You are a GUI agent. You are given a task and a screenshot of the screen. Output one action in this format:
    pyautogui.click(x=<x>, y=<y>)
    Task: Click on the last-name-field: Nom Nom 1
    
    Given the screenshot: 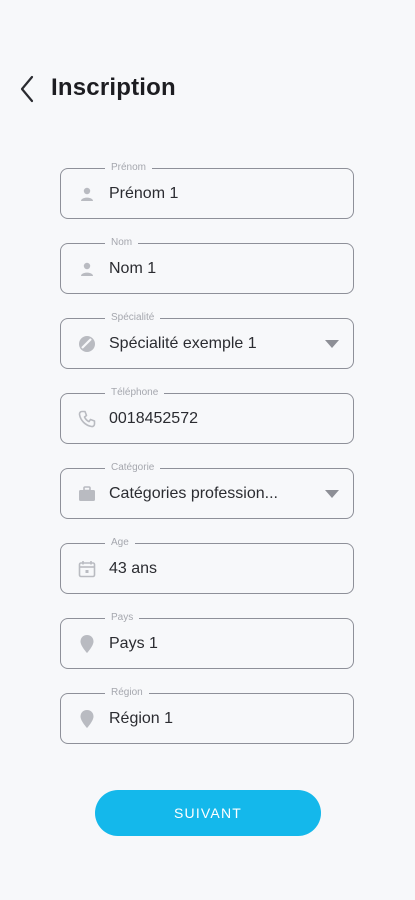 What is the action you would take?
    pyautogui.click(x=207, y=265)
    